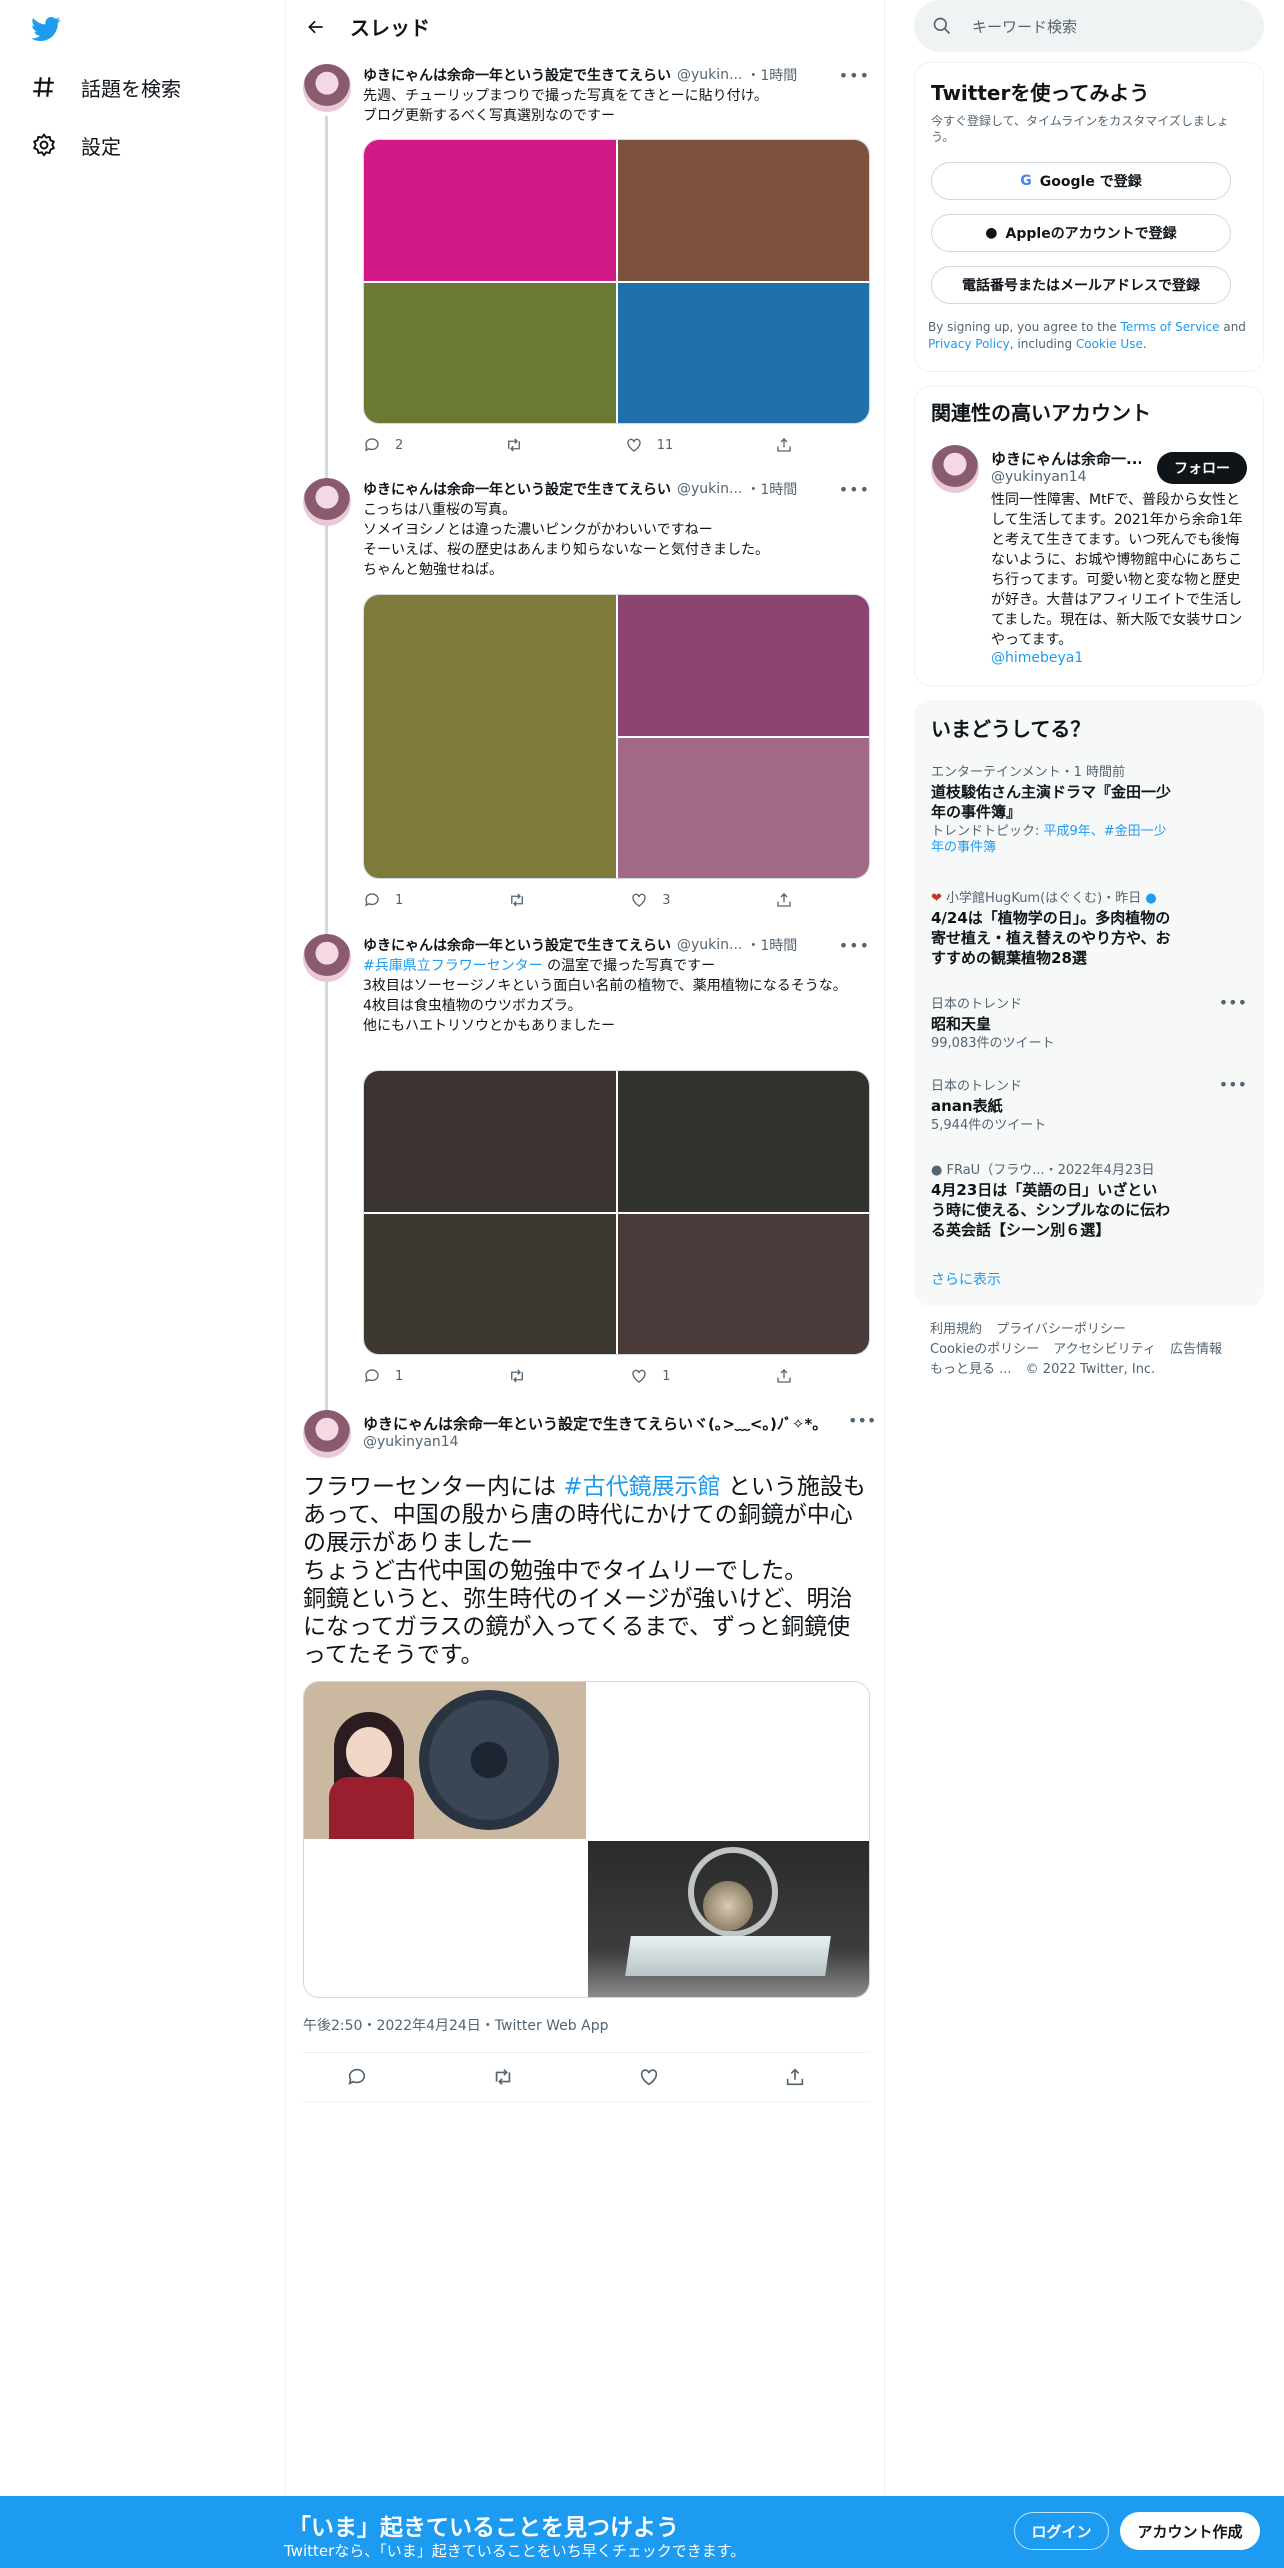  Describe the element at coordinates (649, 445) in the screenshot. I see `like-button: 11` at that location.